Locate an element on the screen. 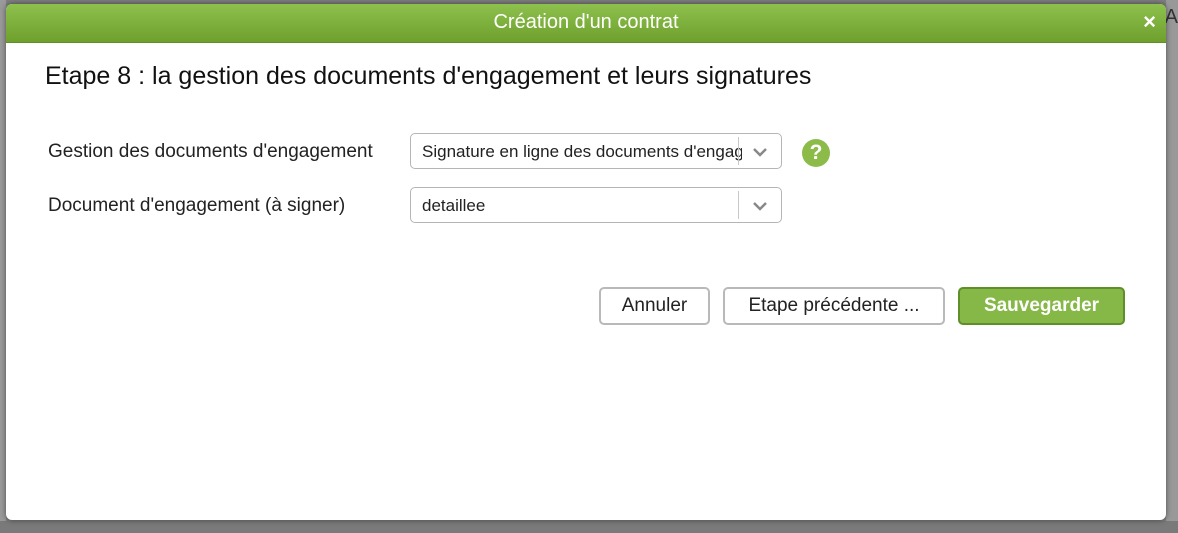 The width and height of the screenshot is (1178, 533). help-icon: ? is located at coordinates (816, 153).